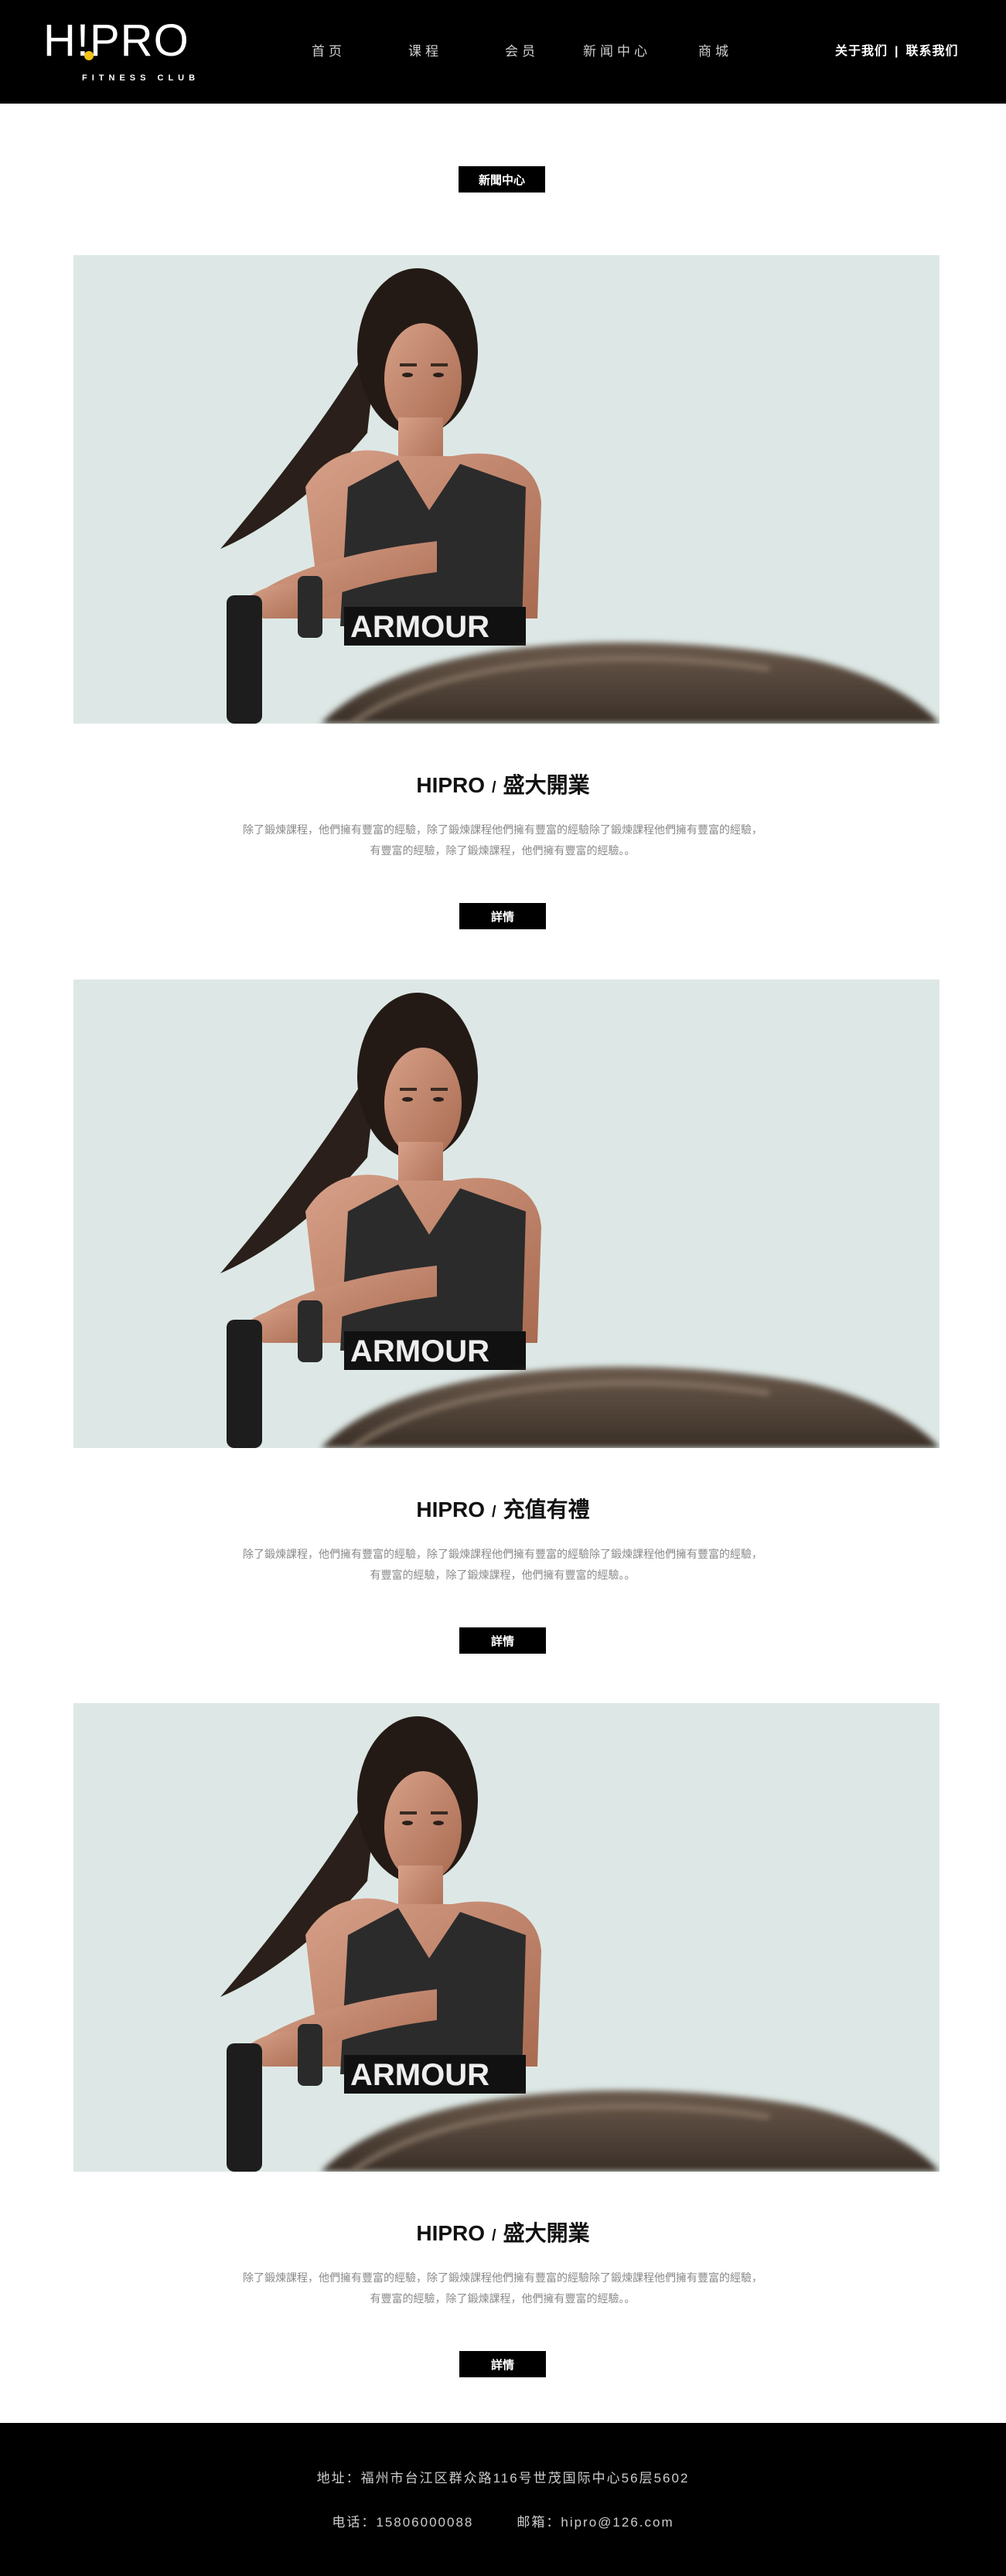 The height and width of the screenshot is (2576, 1006). What do you see at coordinates (715, 50) in the screenshot?
I see `nav-item-shop: 商城` at bounding box center [715, 50].